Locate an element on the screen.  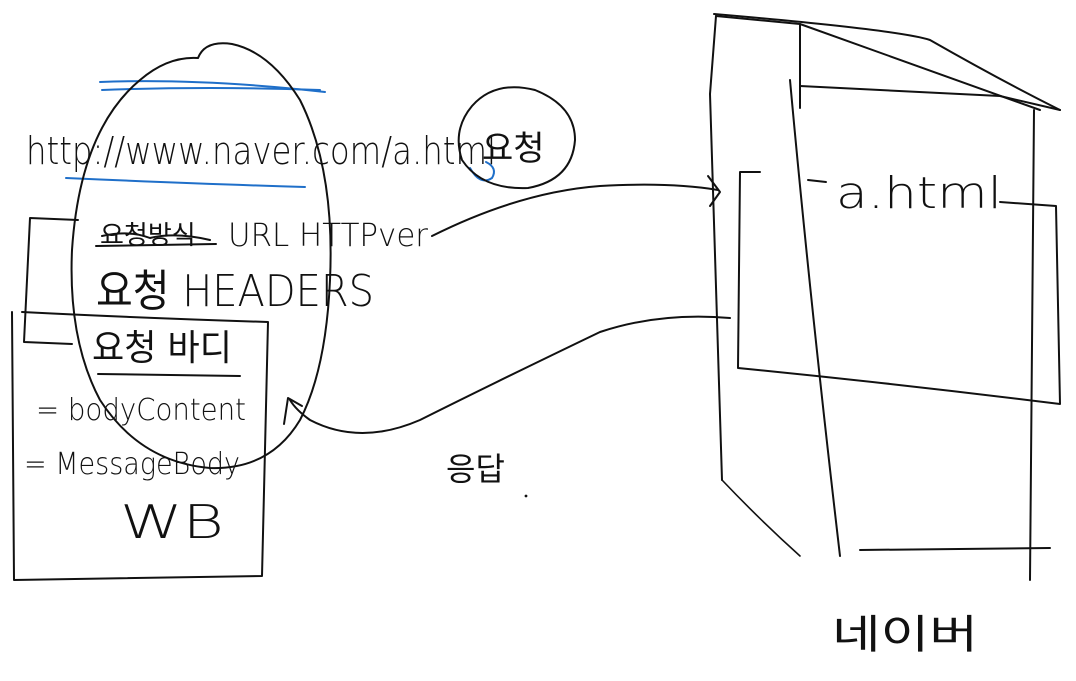
file-frame-top is located at coordinates (817, 181).